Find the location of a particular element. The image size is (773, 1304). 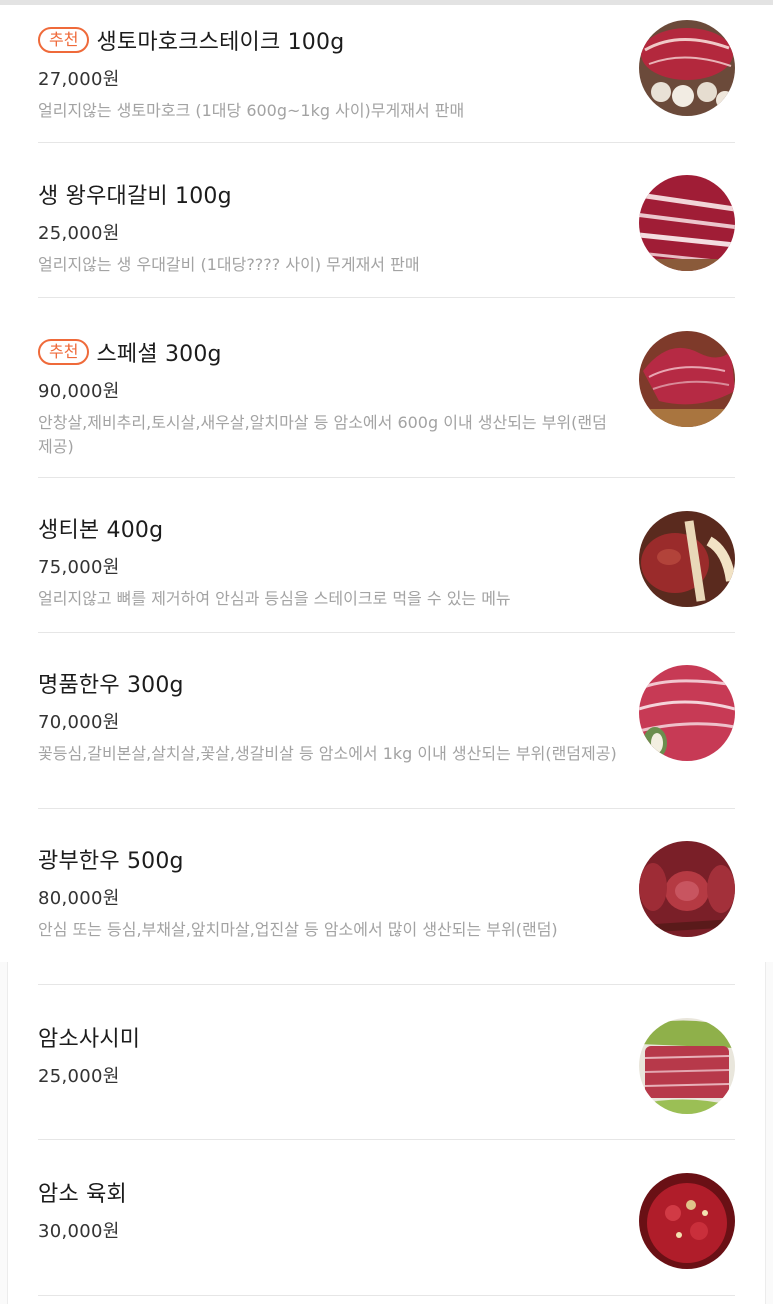

left-sheet-edge is located at coordinates (4, 1133).